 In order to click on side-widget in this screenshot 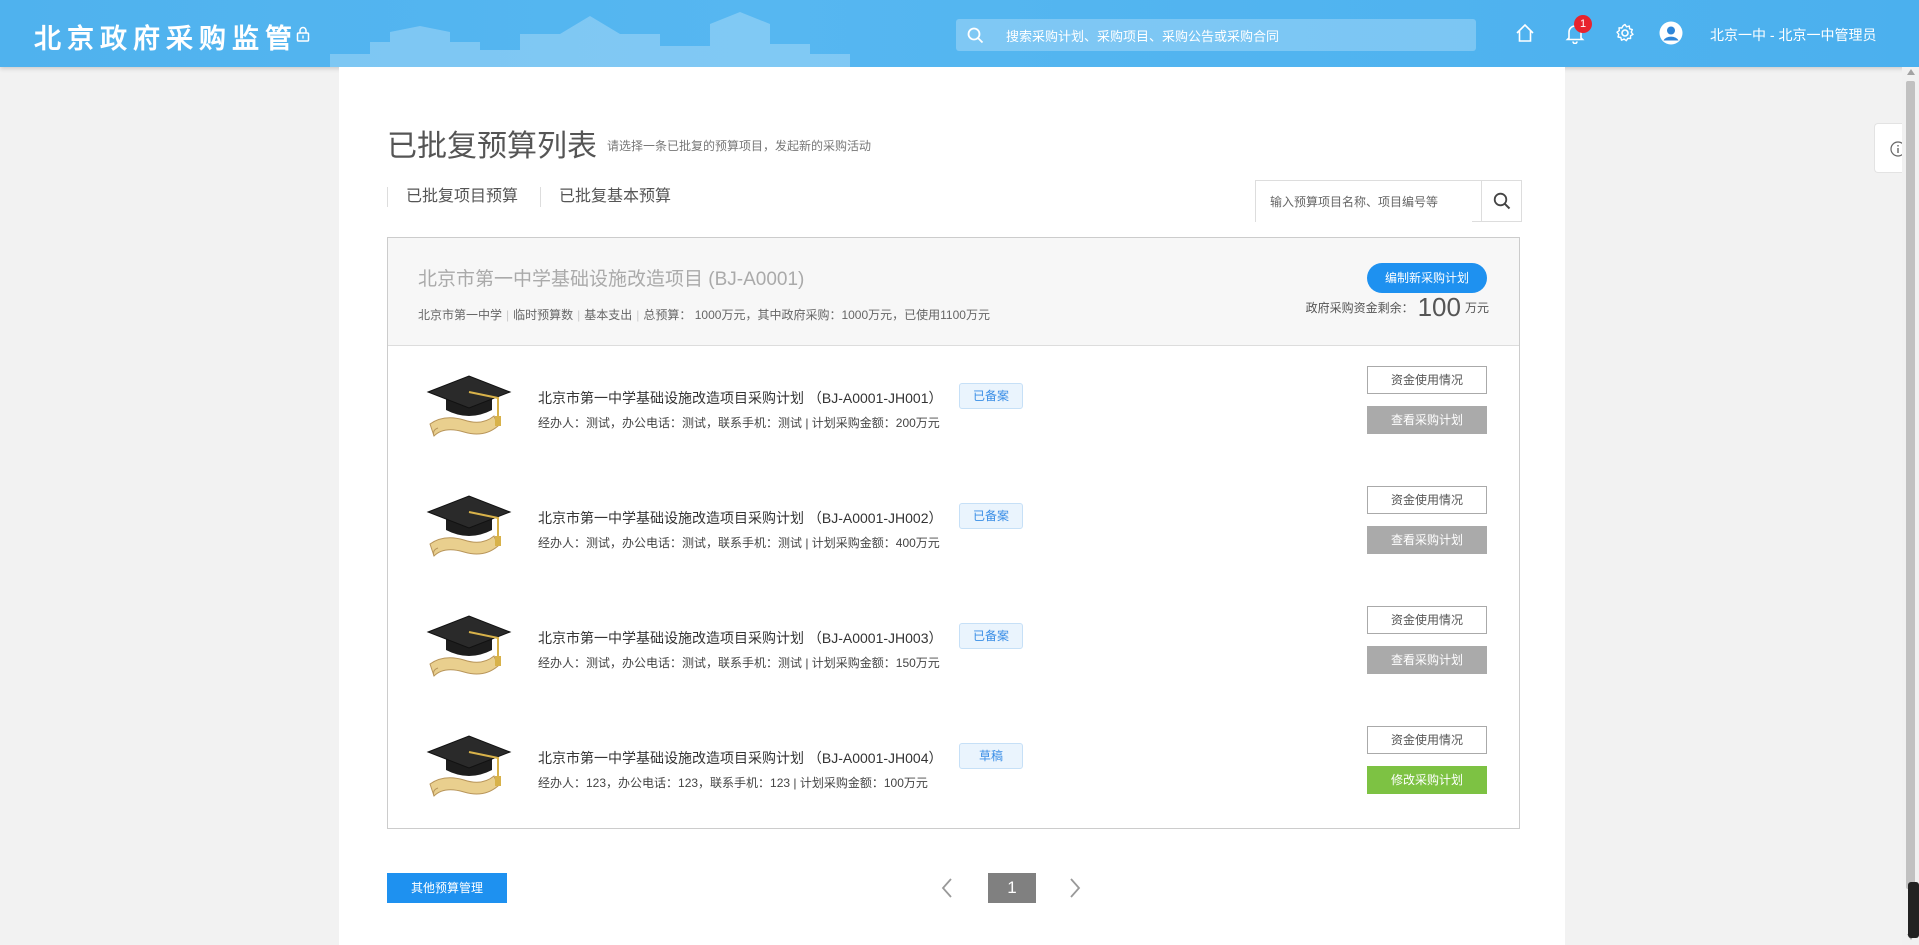, I will do `click(1913, 910)`.